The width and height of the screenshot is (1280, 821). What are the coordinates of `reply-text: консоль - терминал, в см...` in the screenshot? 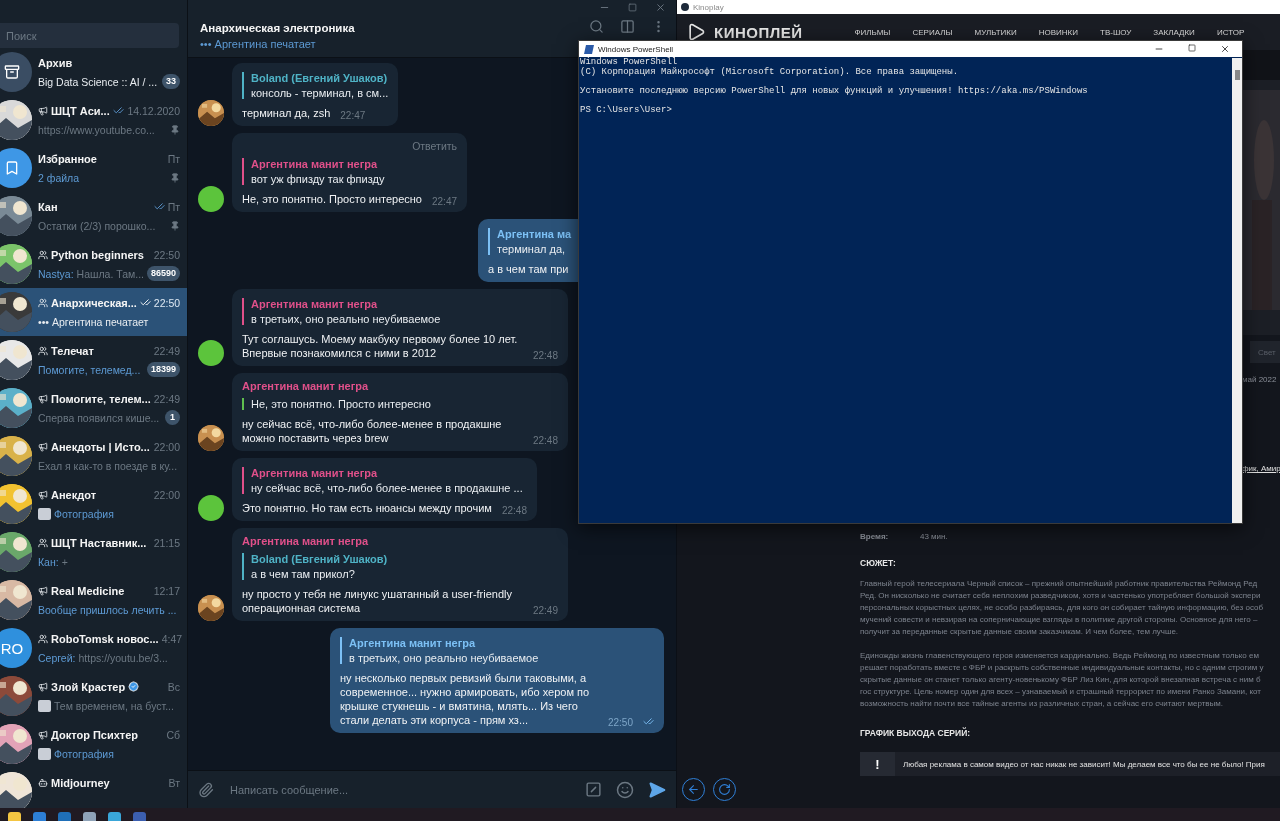 It's located at (320, 93).